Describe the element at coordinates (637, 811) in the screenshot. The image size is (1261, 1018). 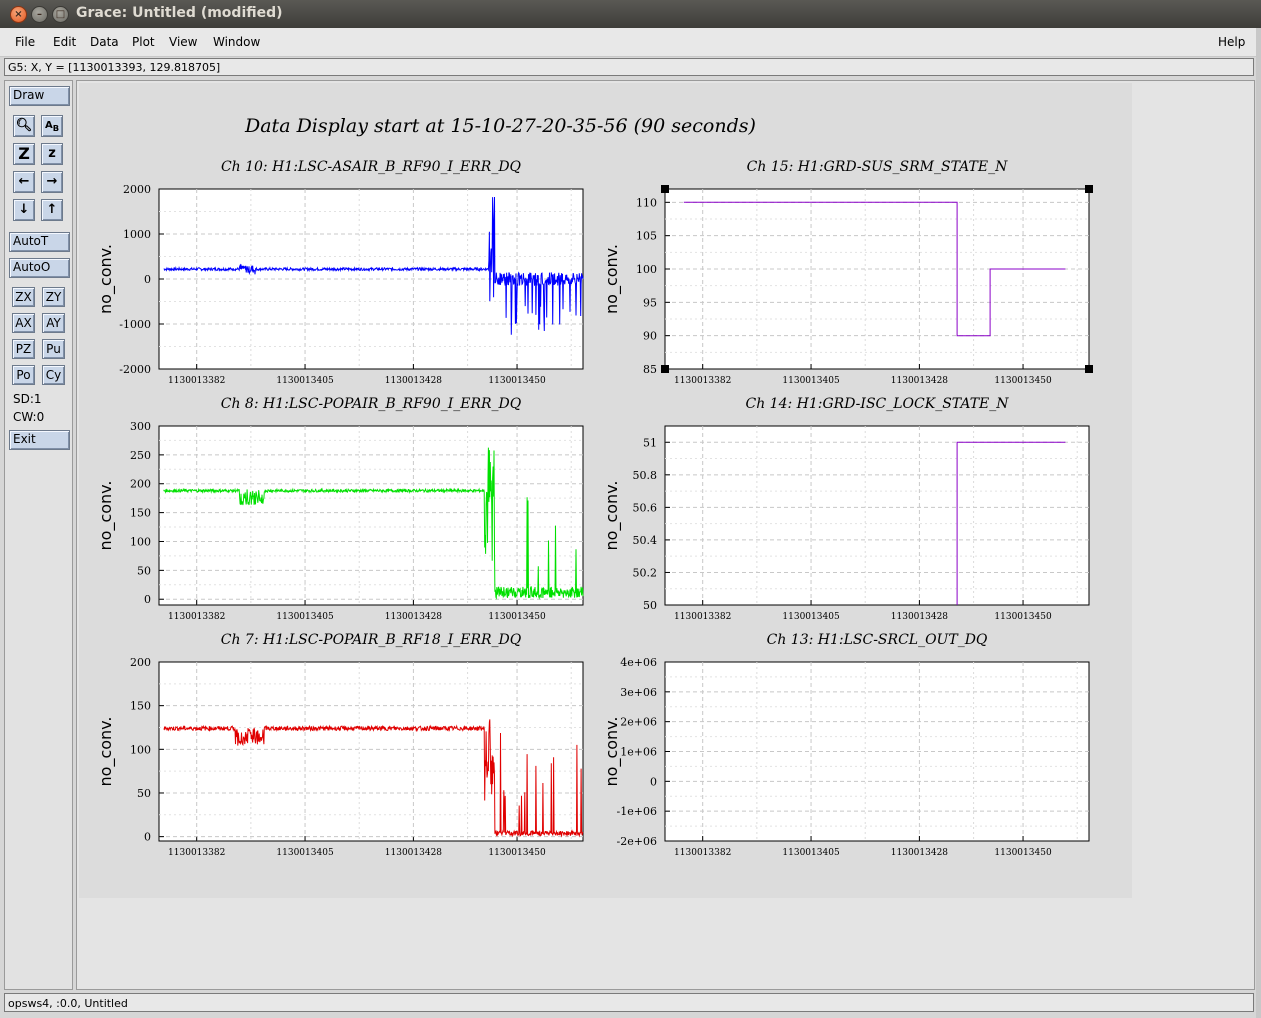
I see `y-tick-label: -1e+06` at that location.